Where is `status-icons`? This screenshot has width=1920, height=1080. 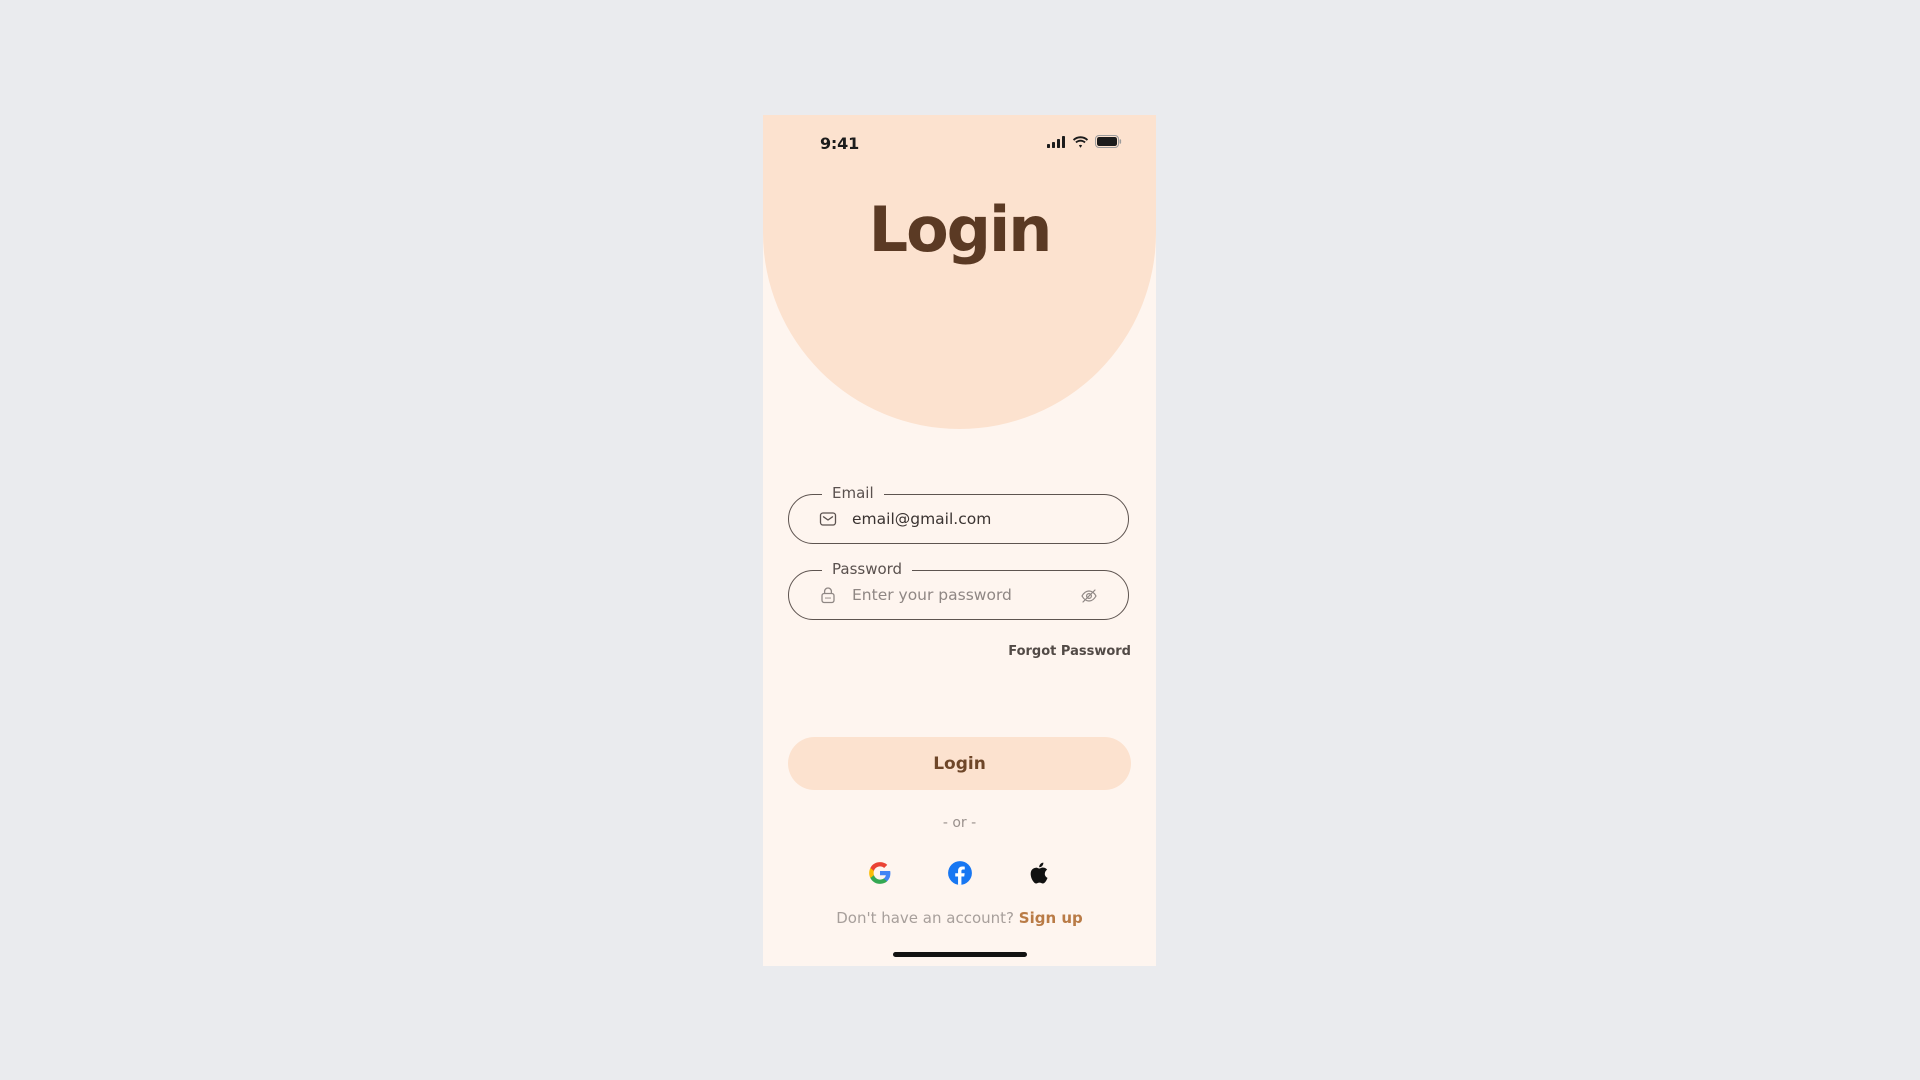
status-icons is located at coordinates (1084, 141).